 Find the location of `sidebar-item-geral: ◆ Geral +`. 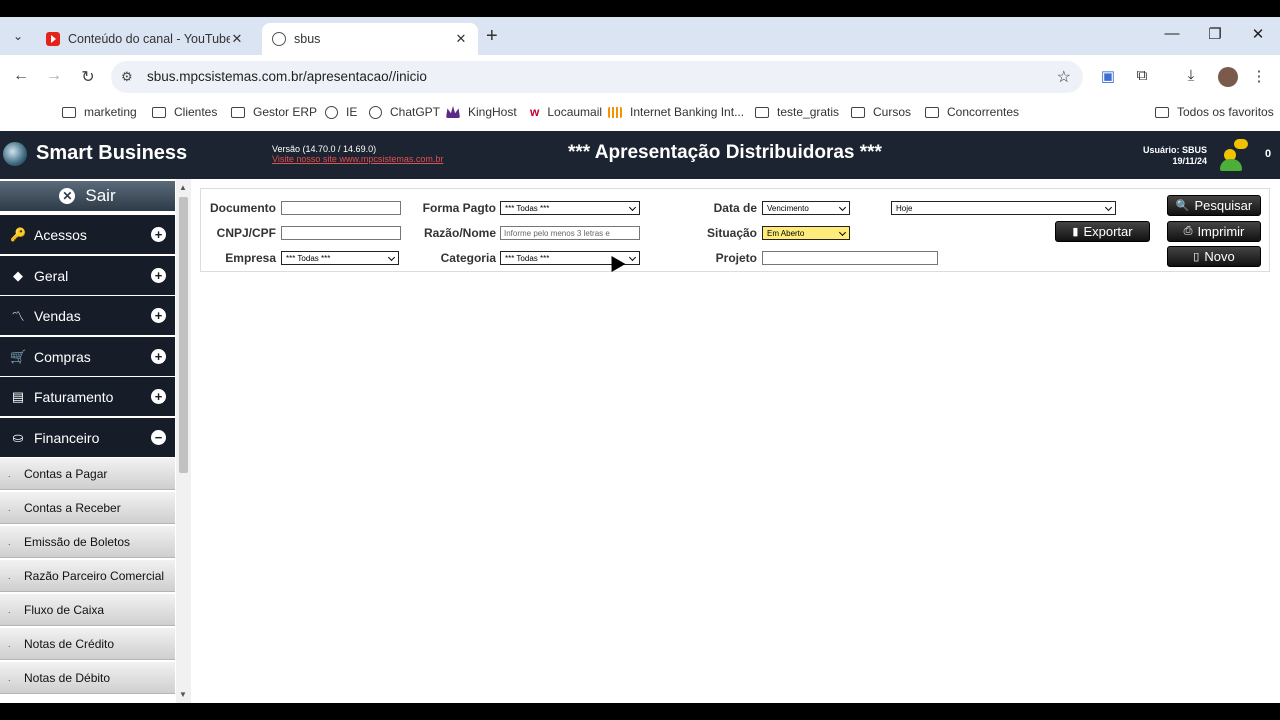

sidebar-item-geral: ◆ Geral + is located at coordinates (87, 275).